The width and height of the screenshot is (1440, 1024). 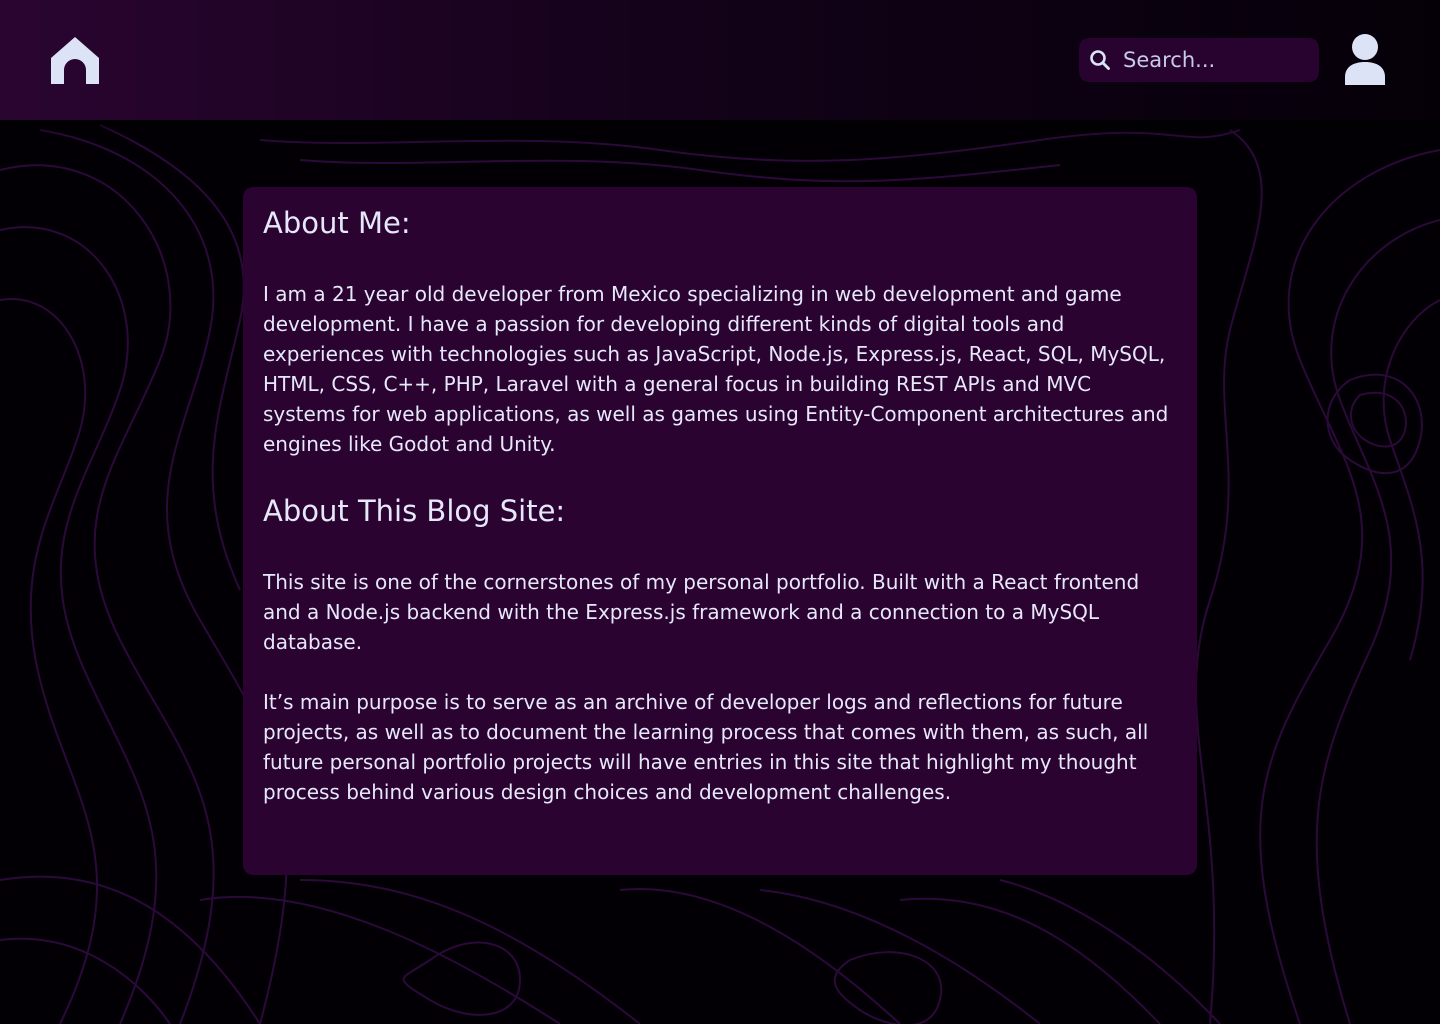 I want to click on about-blog-heading: About This Blog Site:, so click(x=414, y=511).